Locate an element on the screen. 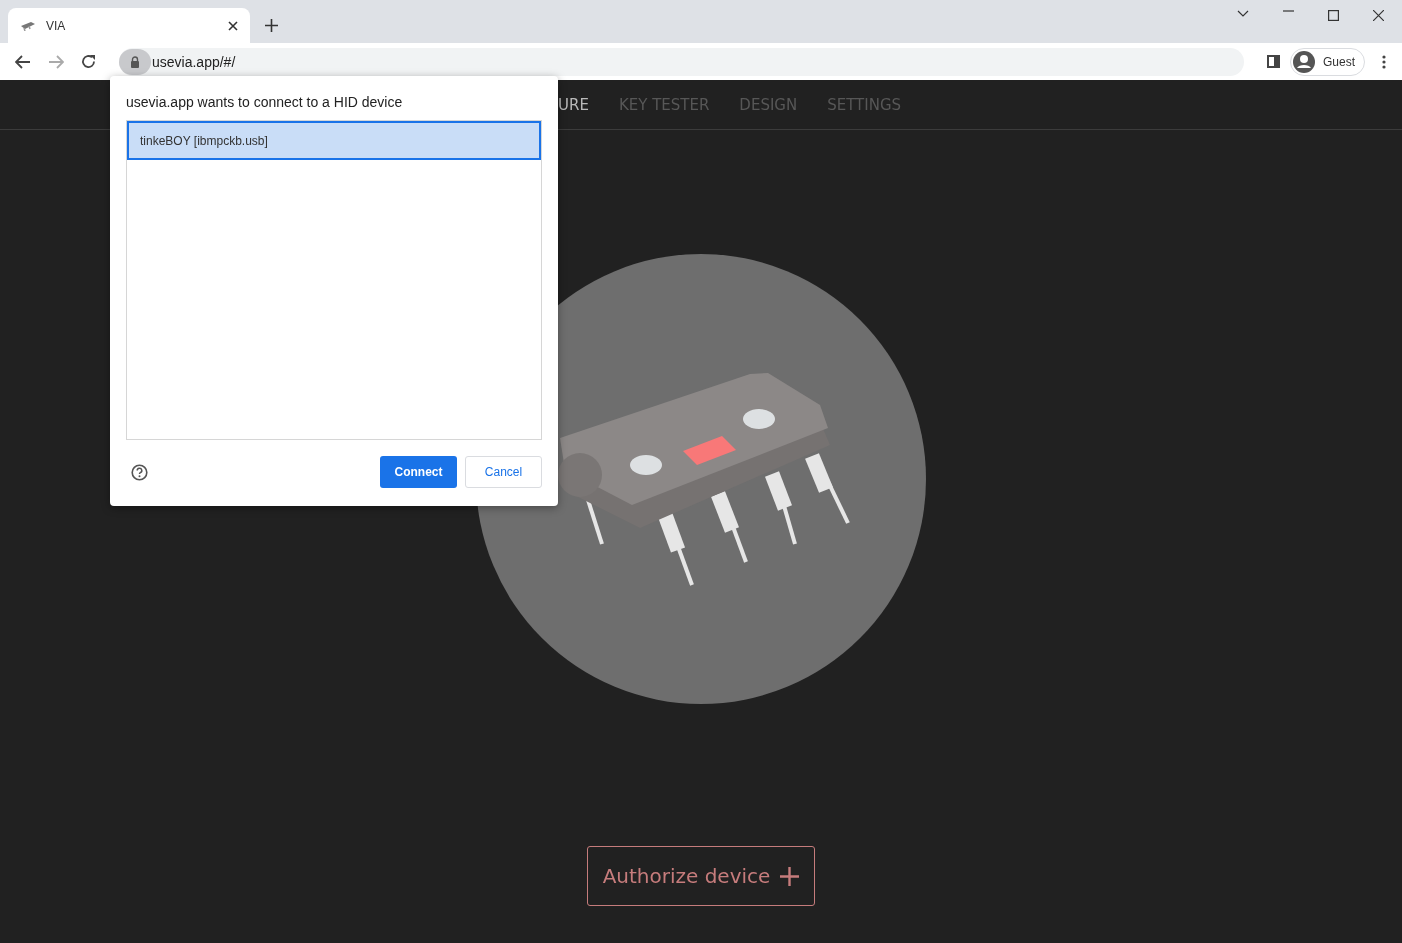  nav-tab: URE is located at coordinates (573, 104).